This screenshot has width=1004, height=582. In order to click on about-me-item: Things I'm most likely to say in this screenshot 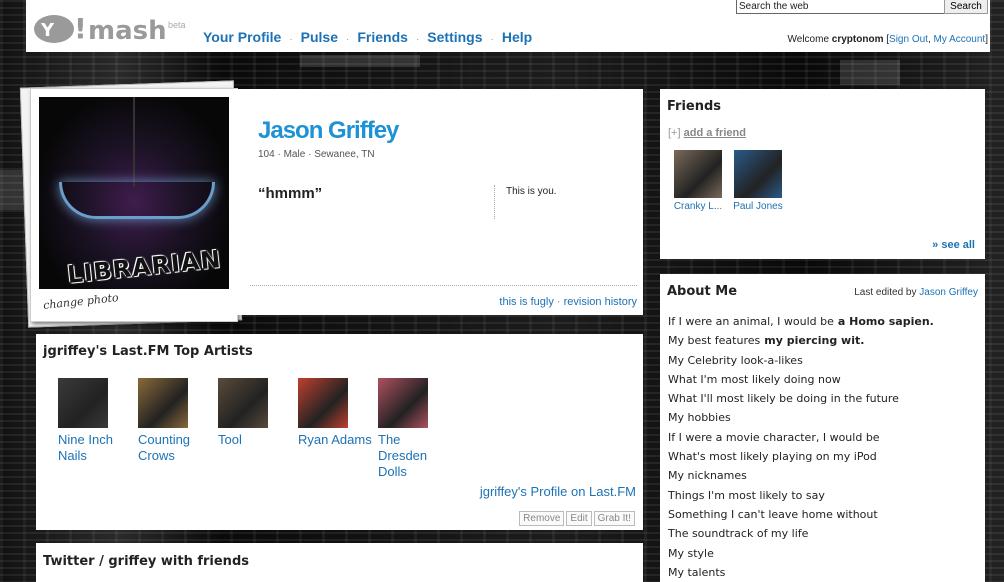, I will do `click(801, 495)`.